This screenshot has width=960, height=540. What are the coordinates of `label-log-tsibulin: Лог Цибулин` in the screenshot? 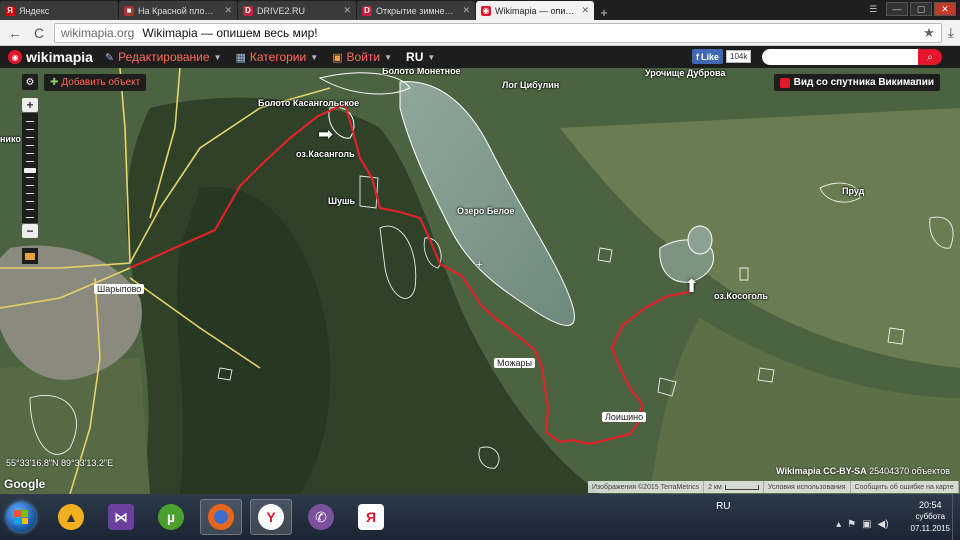 It's located at (530, 85).